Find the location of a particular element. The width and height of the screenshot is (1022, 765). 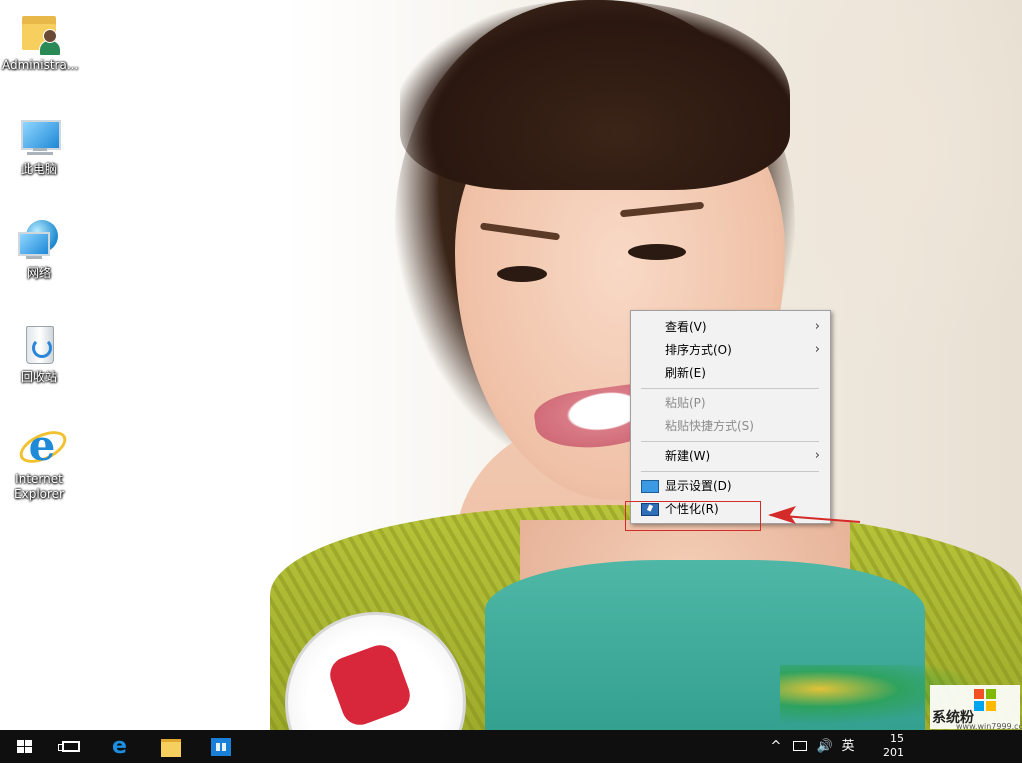

menu-item-sort-by: 排序方式(O) › is located at coordinates (730, 350).